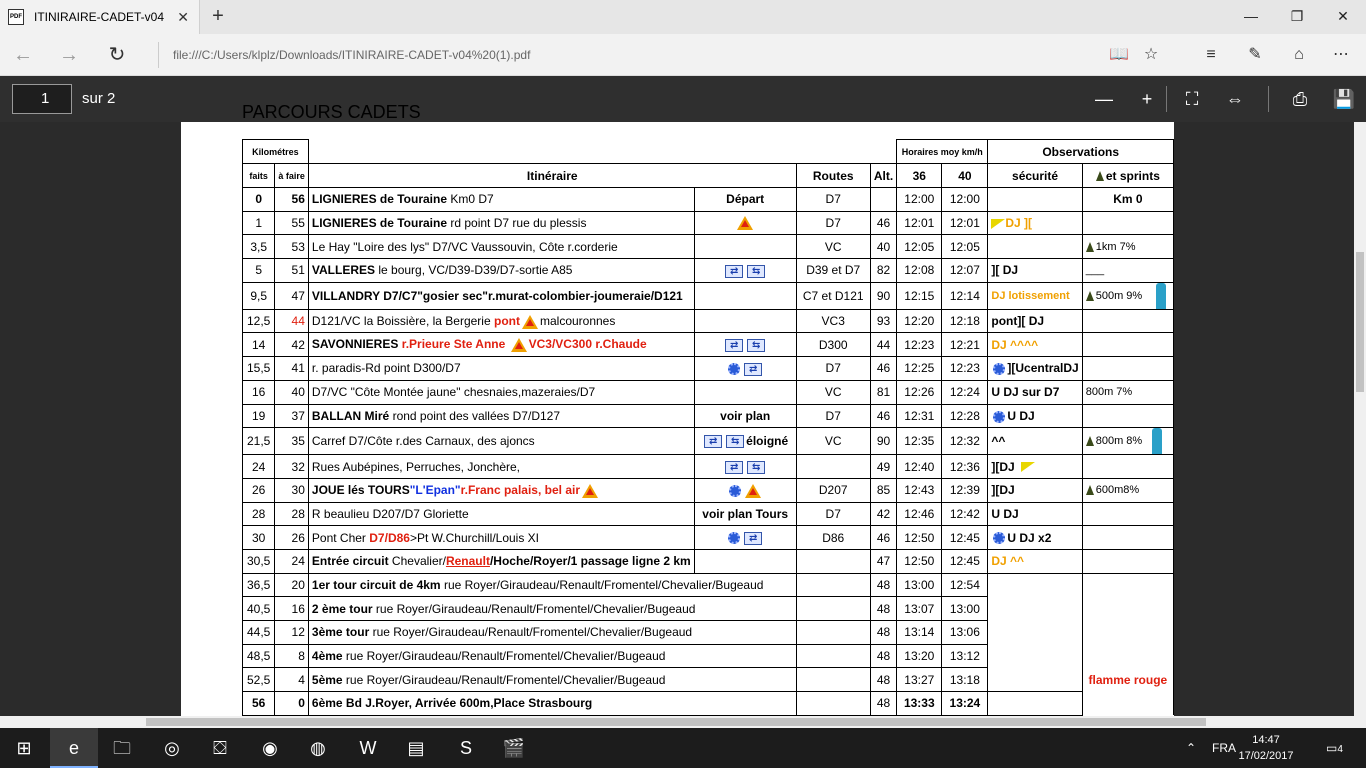 Image resolution: width=1366 pixels, height=768 pixels. What do you see at coordinates (327, 656) in the screenshot?
I see `itinerary-text: 4ème` at bounding box center [327, 656].